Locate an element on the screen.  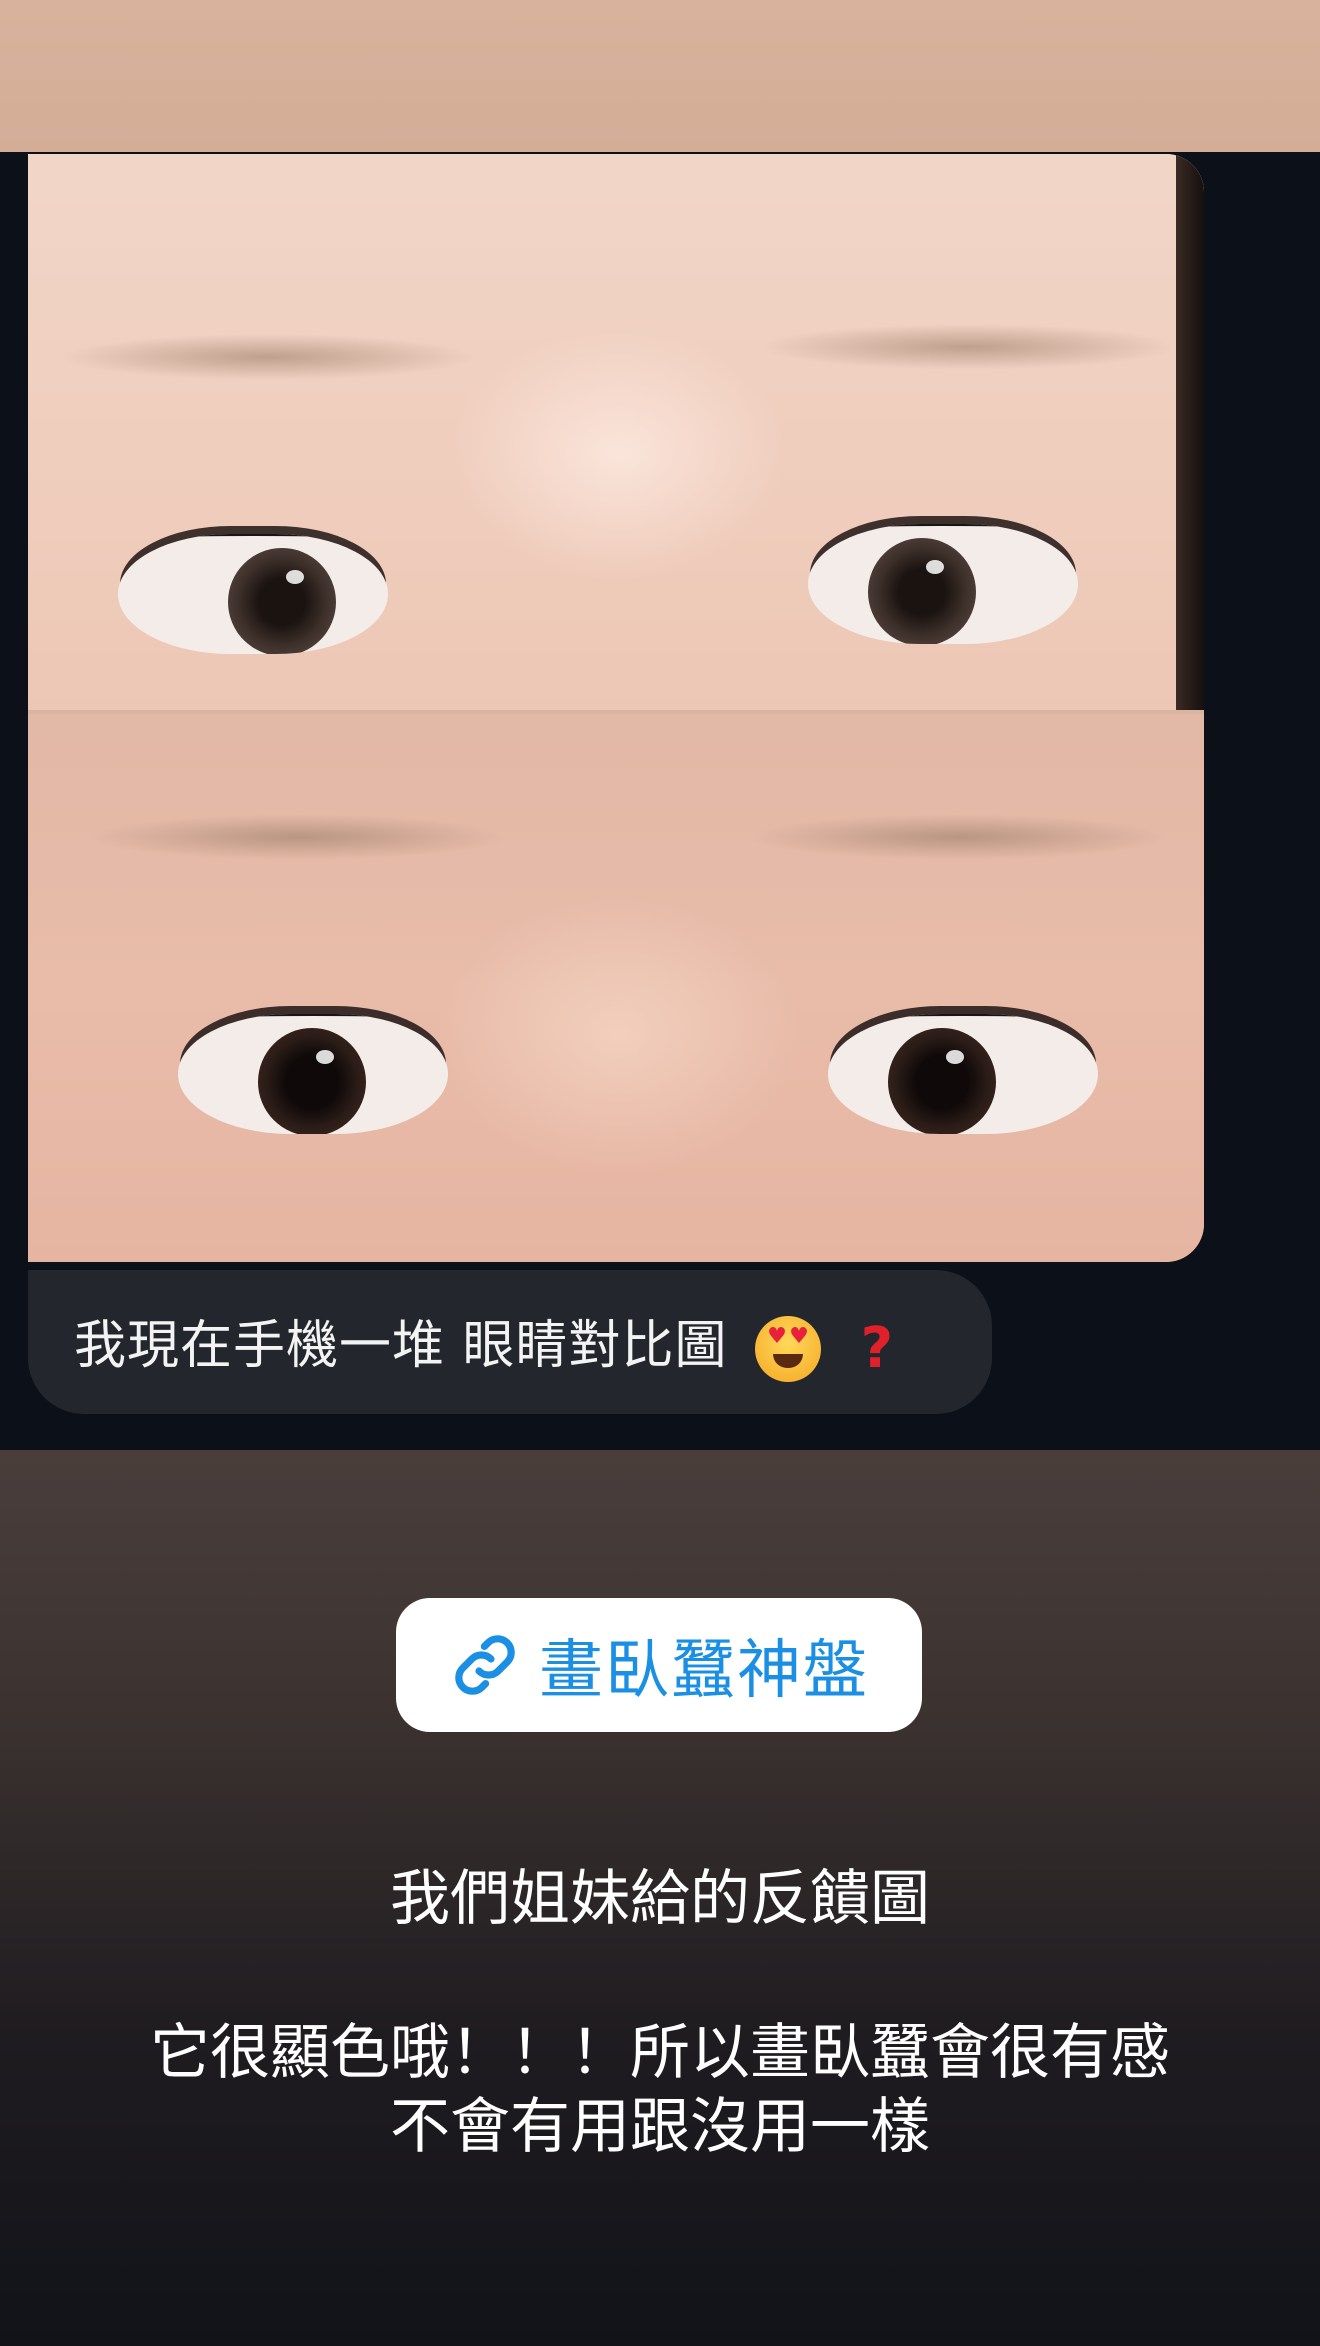
red-question-mark-icon: ? is located at coordinates (877, 1348).